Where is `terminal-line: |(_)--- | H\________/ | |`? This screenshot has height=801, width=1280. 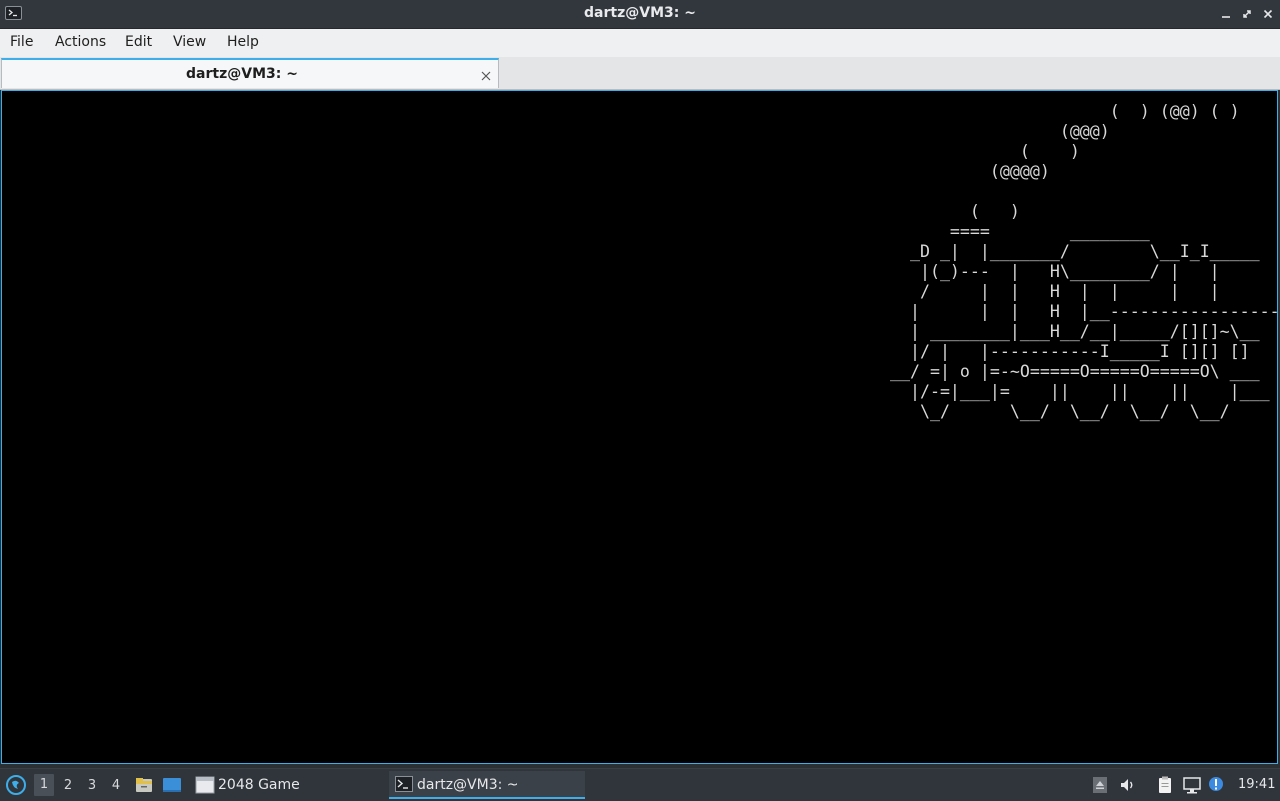
terminal-line: |(_)--- | H\________/ | | is located at coordinates (1050, 271).